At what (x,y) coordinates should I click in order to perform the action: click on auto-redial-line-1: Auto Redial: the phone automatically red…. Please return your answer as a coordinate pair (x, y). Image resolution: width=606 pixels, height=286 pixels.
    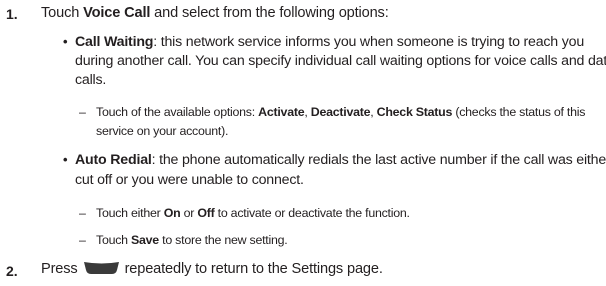
    Looking at the image, I should click on (340, 160).